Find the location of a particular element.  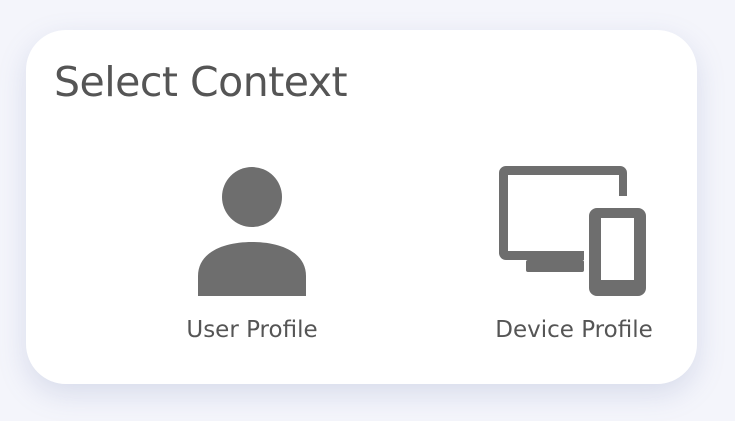

user-profile-label: User Profile is located at coordinates (252, 330).